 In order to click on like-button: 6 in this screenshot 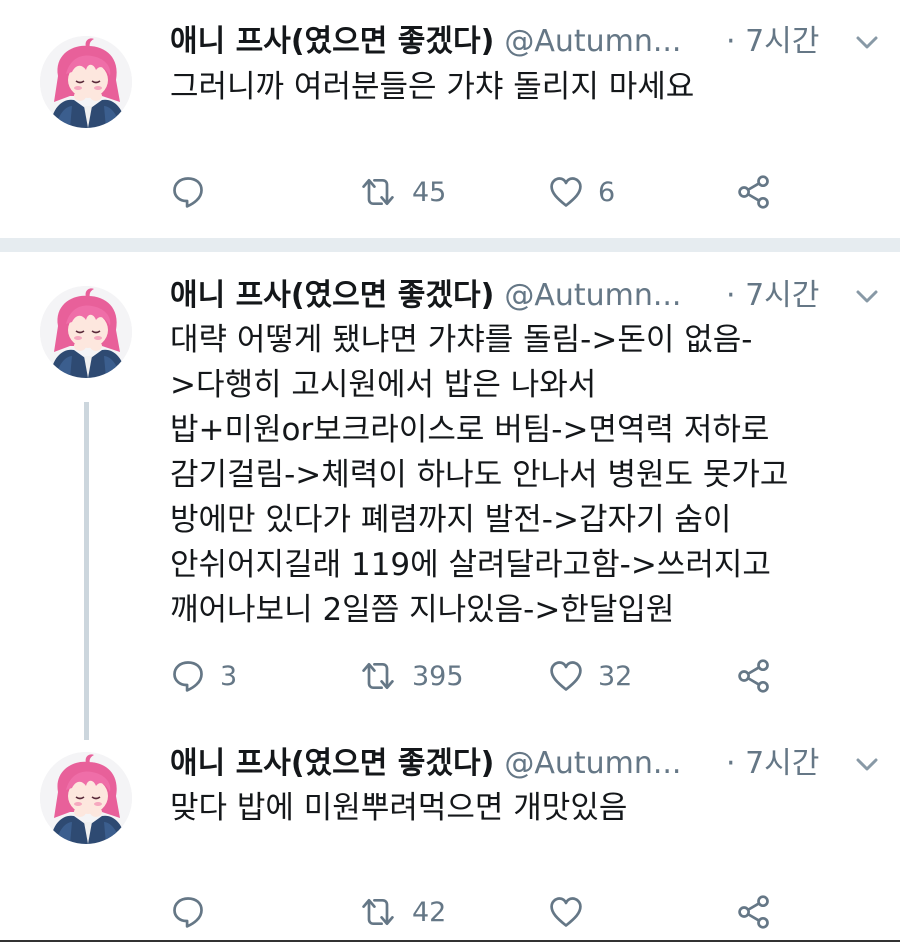, I will do `click(581, 192)`.